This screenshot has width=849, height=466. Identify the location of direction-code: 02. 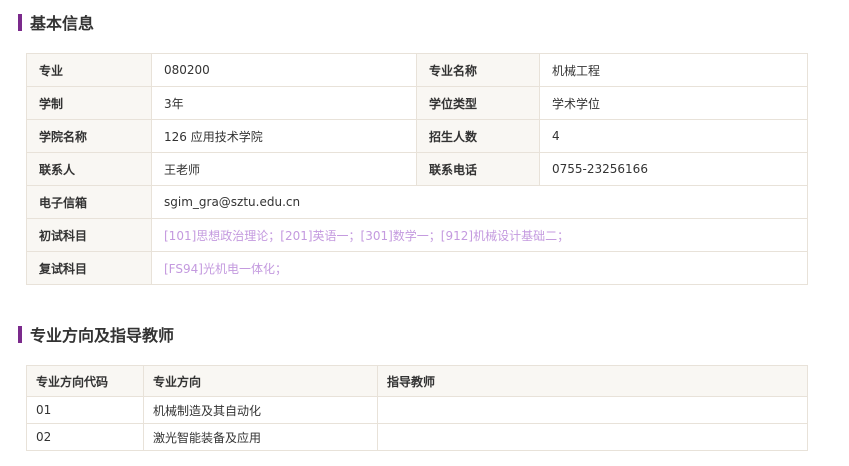
(85, 437).